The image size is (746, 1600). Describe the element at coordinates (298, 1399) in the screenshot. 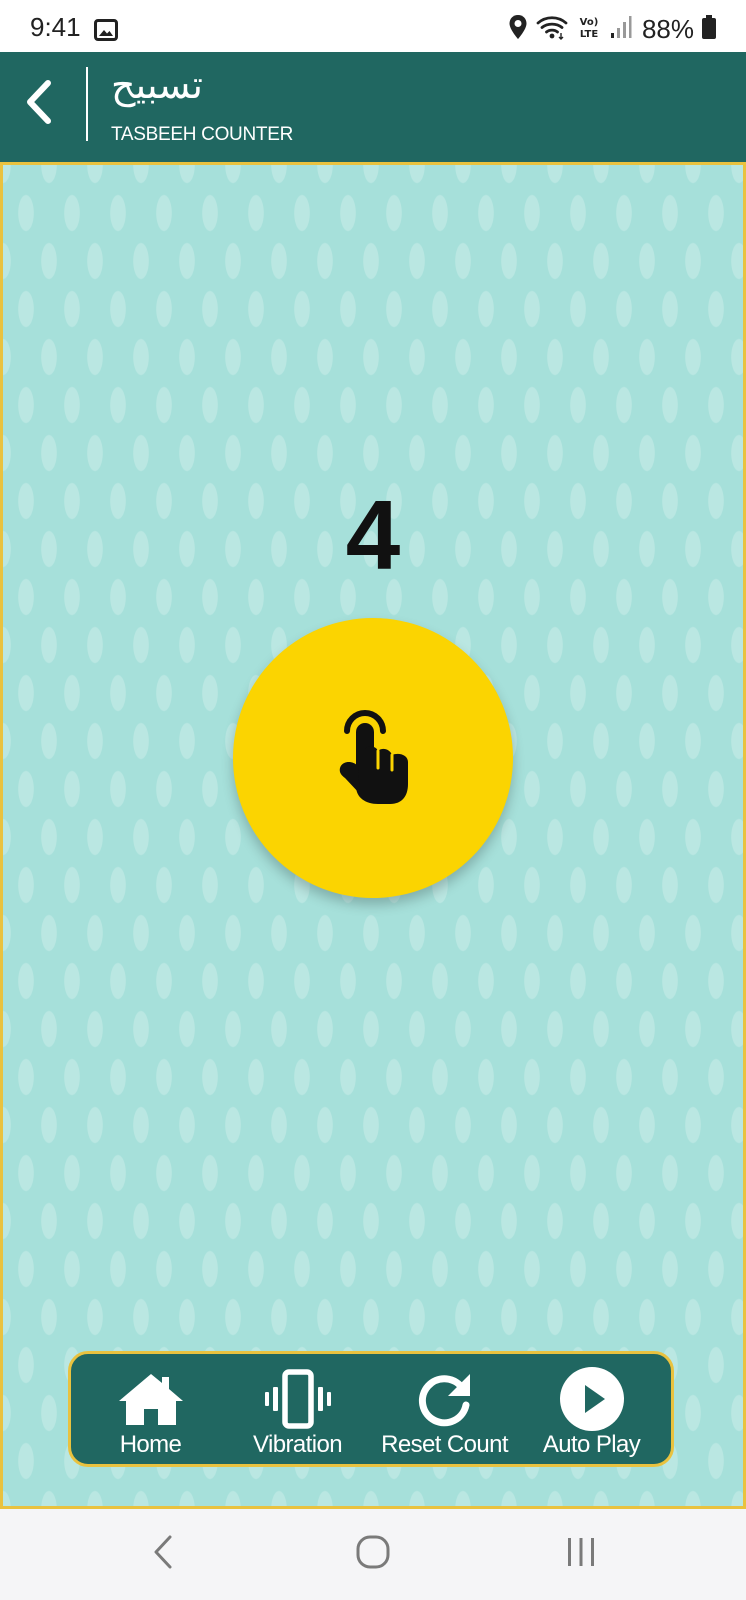

I see `vibration-icon` at that location.